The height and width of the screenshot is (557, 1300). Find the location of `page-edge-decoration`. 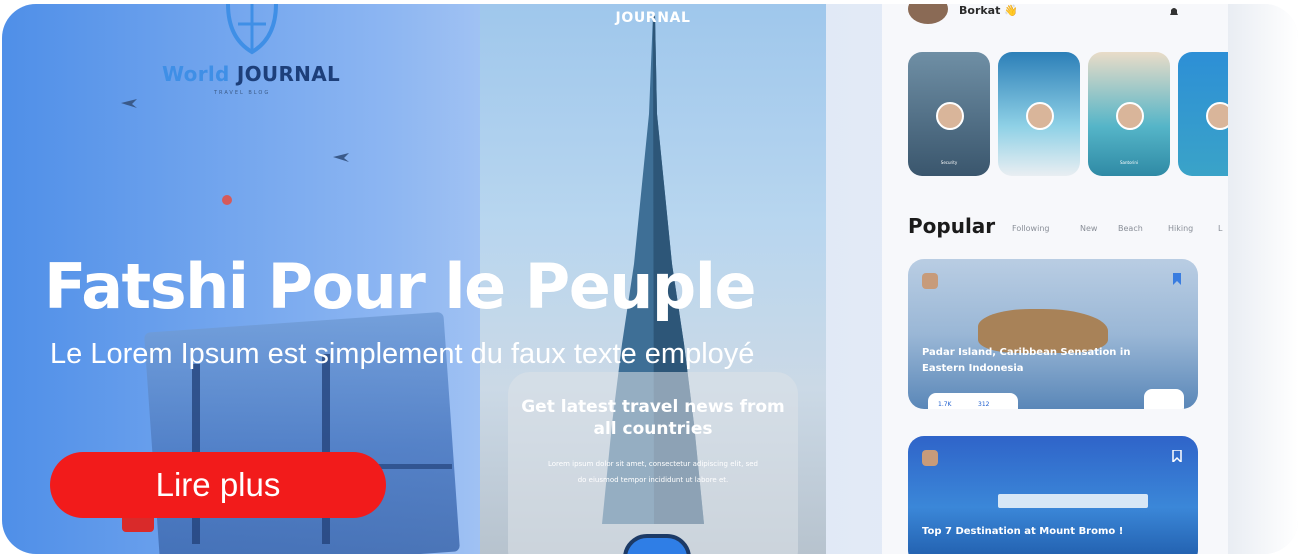

page-edge-decoration is located at coordinates (1263, 279).